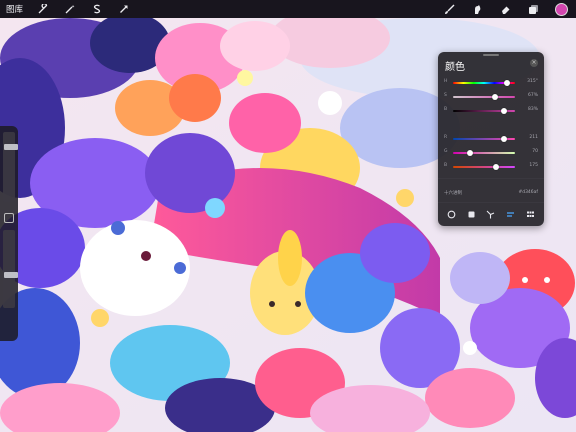 The width and height of the screenshot is (576, 432). Describe the element at coordinates (529, 137) in the screenshot. I see `slider-value: 211` at that location.